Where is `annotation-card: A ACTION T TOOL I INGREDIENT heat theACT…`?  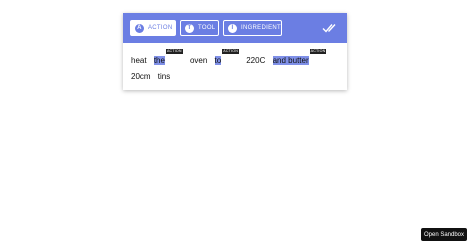
annotation-card: A ACTION T TOOL I INGREDIENT heat theACT… is located at coordinates (235, 51).